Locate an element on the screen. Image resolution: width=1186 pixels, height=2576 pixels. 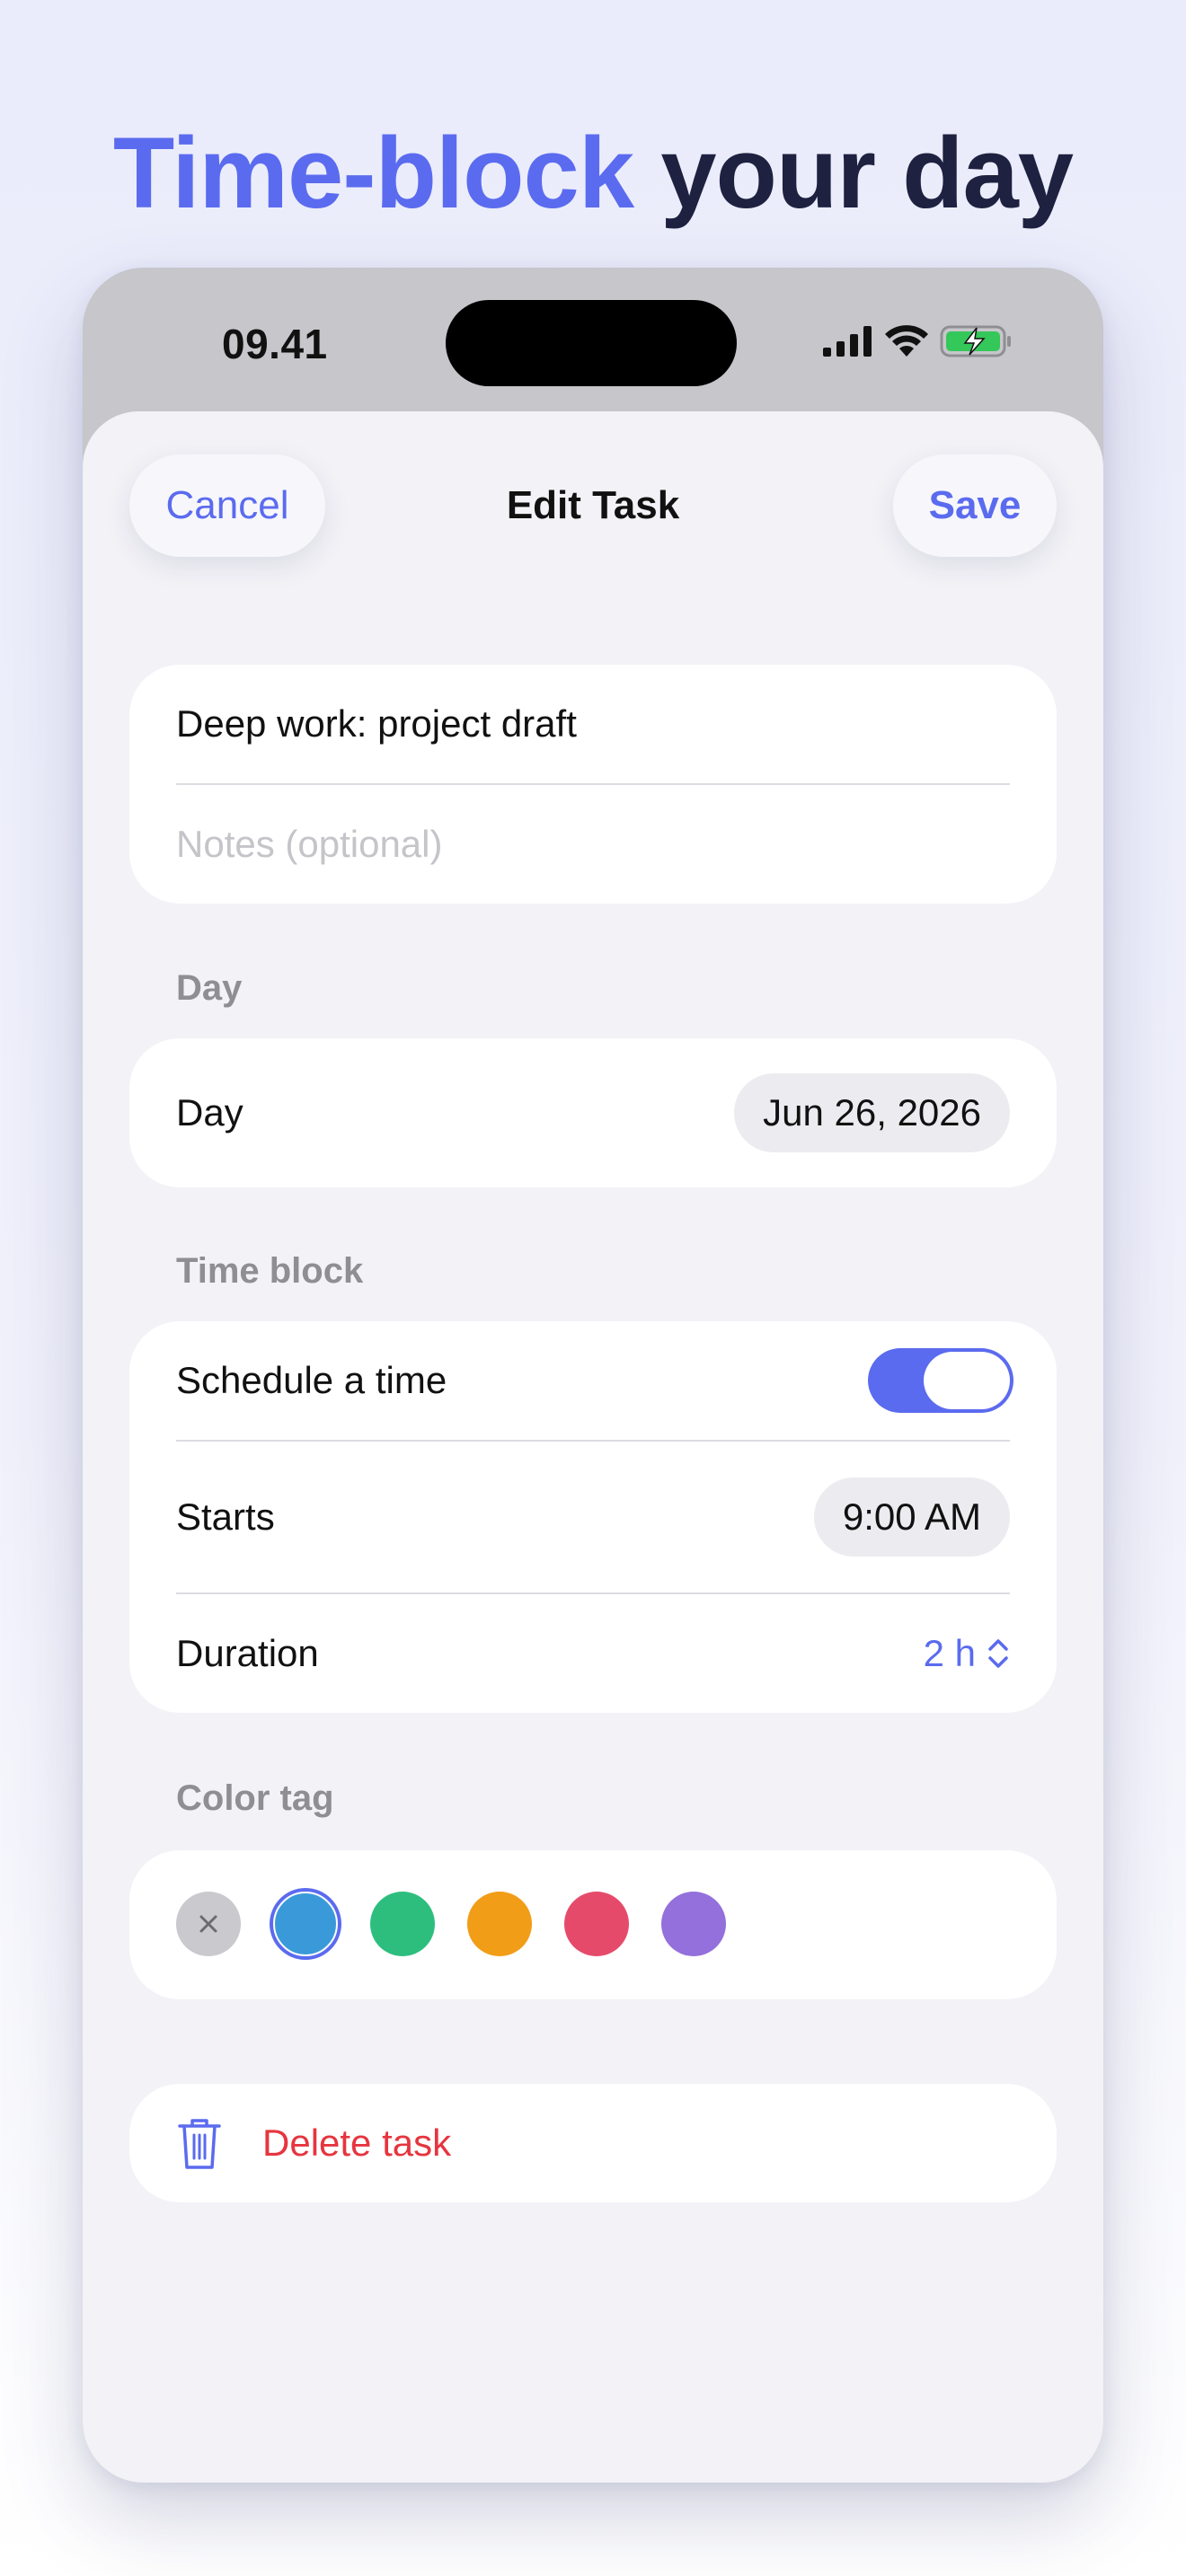
task-title-value: Deep work: project draft is located at coordinates (376, 723).